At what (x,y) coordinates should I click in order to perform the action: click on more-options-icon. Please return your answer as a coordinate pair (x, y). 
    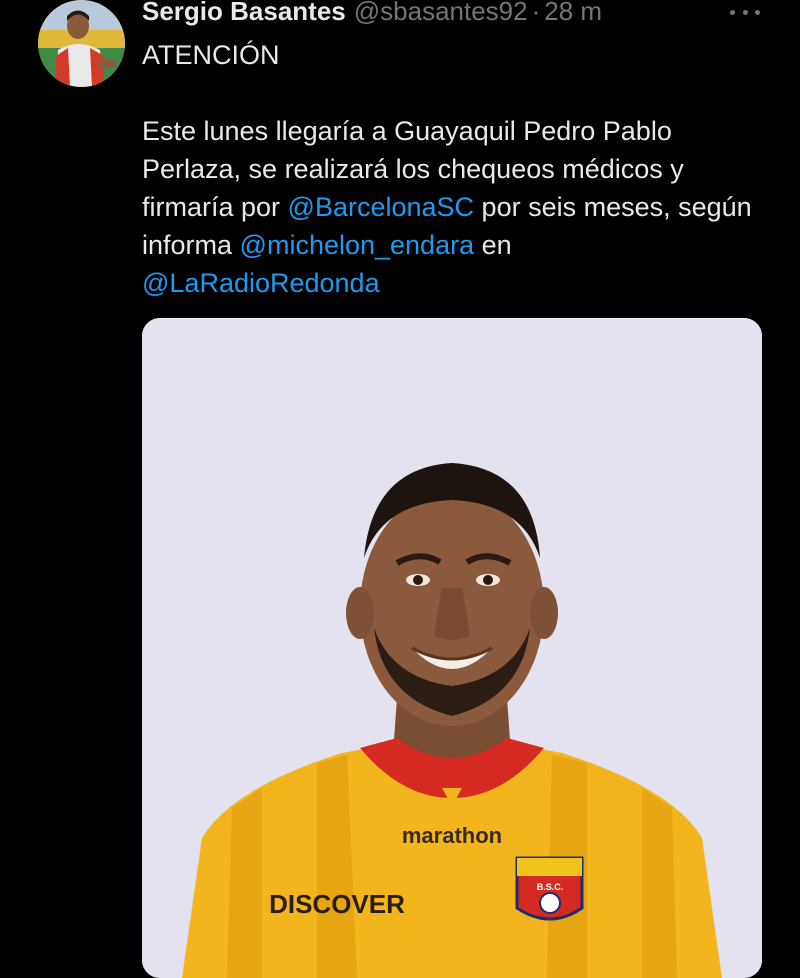
    Looking at the image, I should click on (745, 12).